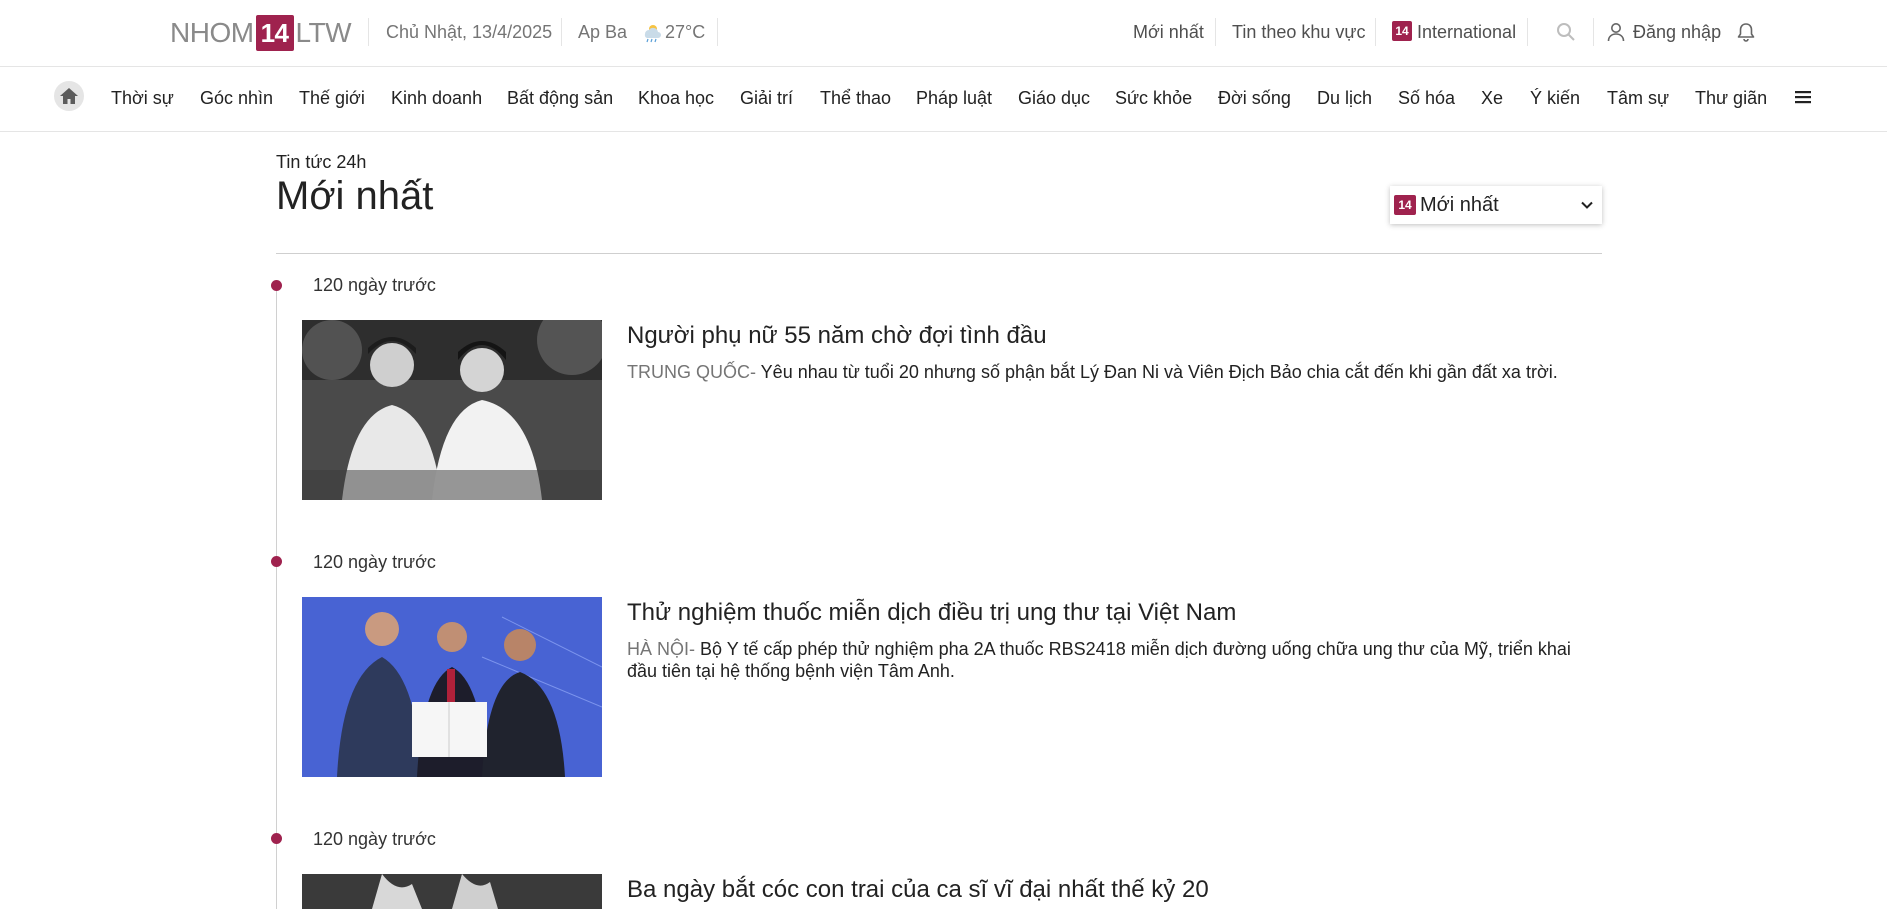 This screenshot has width=1887, height=909. I want to click on regional-news-link: Tin theo khu vực, so click(1298, 32).